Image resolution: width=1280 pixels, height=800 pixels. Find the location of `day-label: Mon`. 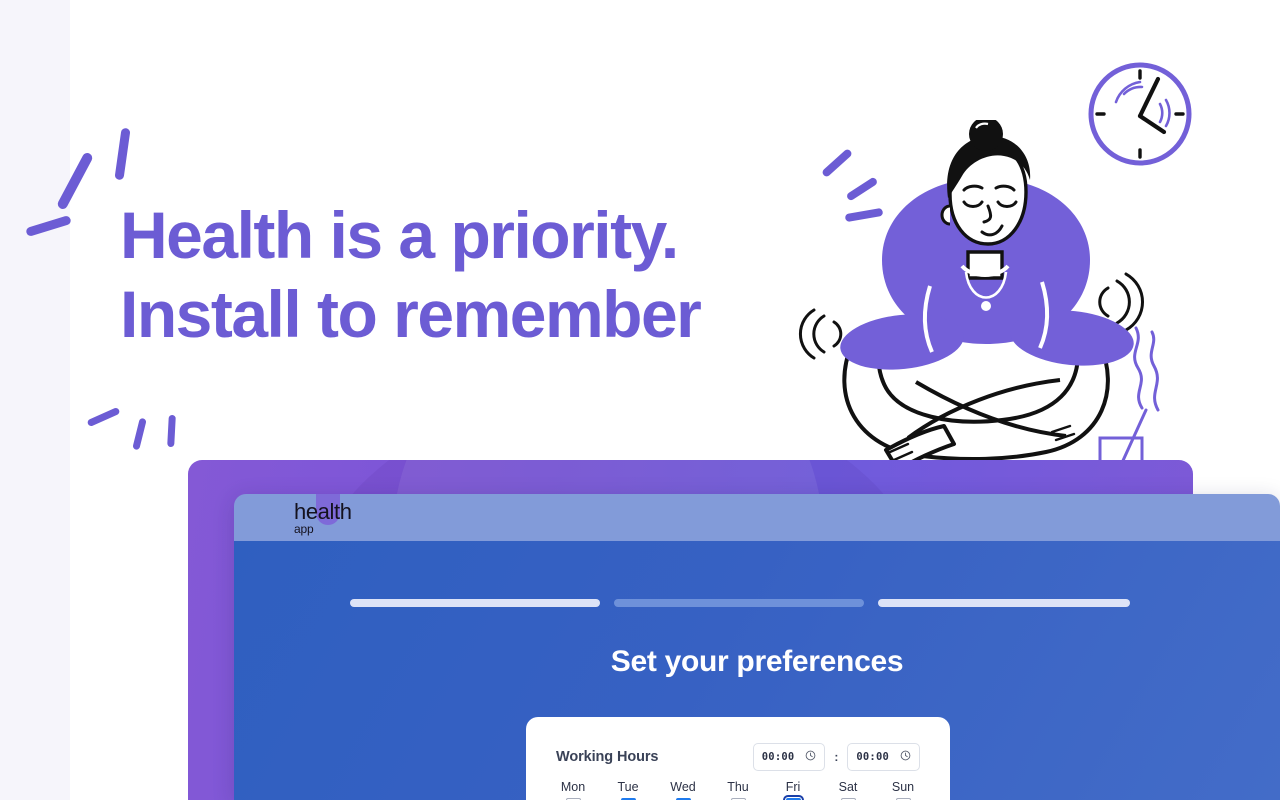

day-label: Mon is located at coordinates (573, 787).